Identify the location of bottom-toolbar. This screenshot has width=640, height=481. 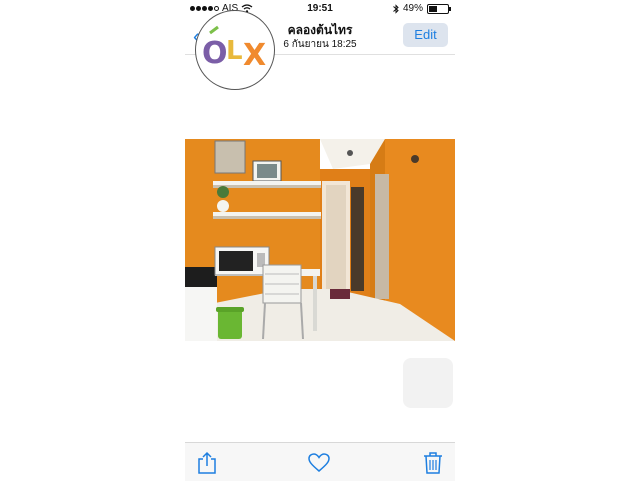
(320, 461).